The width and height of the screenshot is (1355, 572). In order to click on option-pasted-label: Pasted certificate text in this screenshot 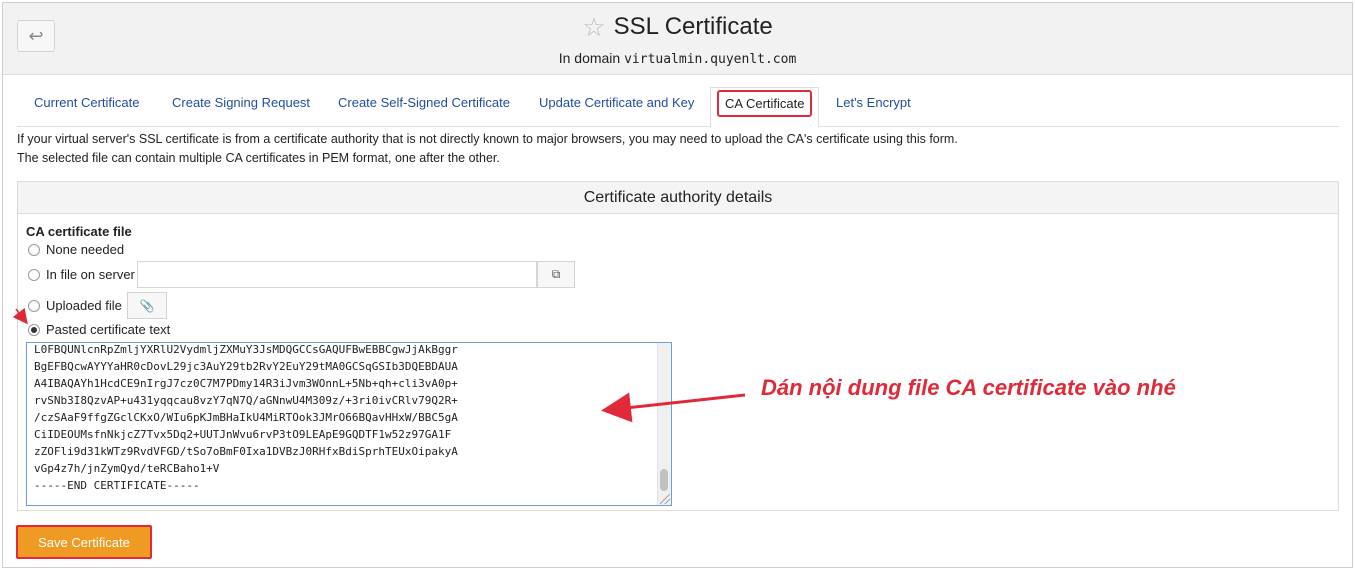, I will do `click(108, 329)`.